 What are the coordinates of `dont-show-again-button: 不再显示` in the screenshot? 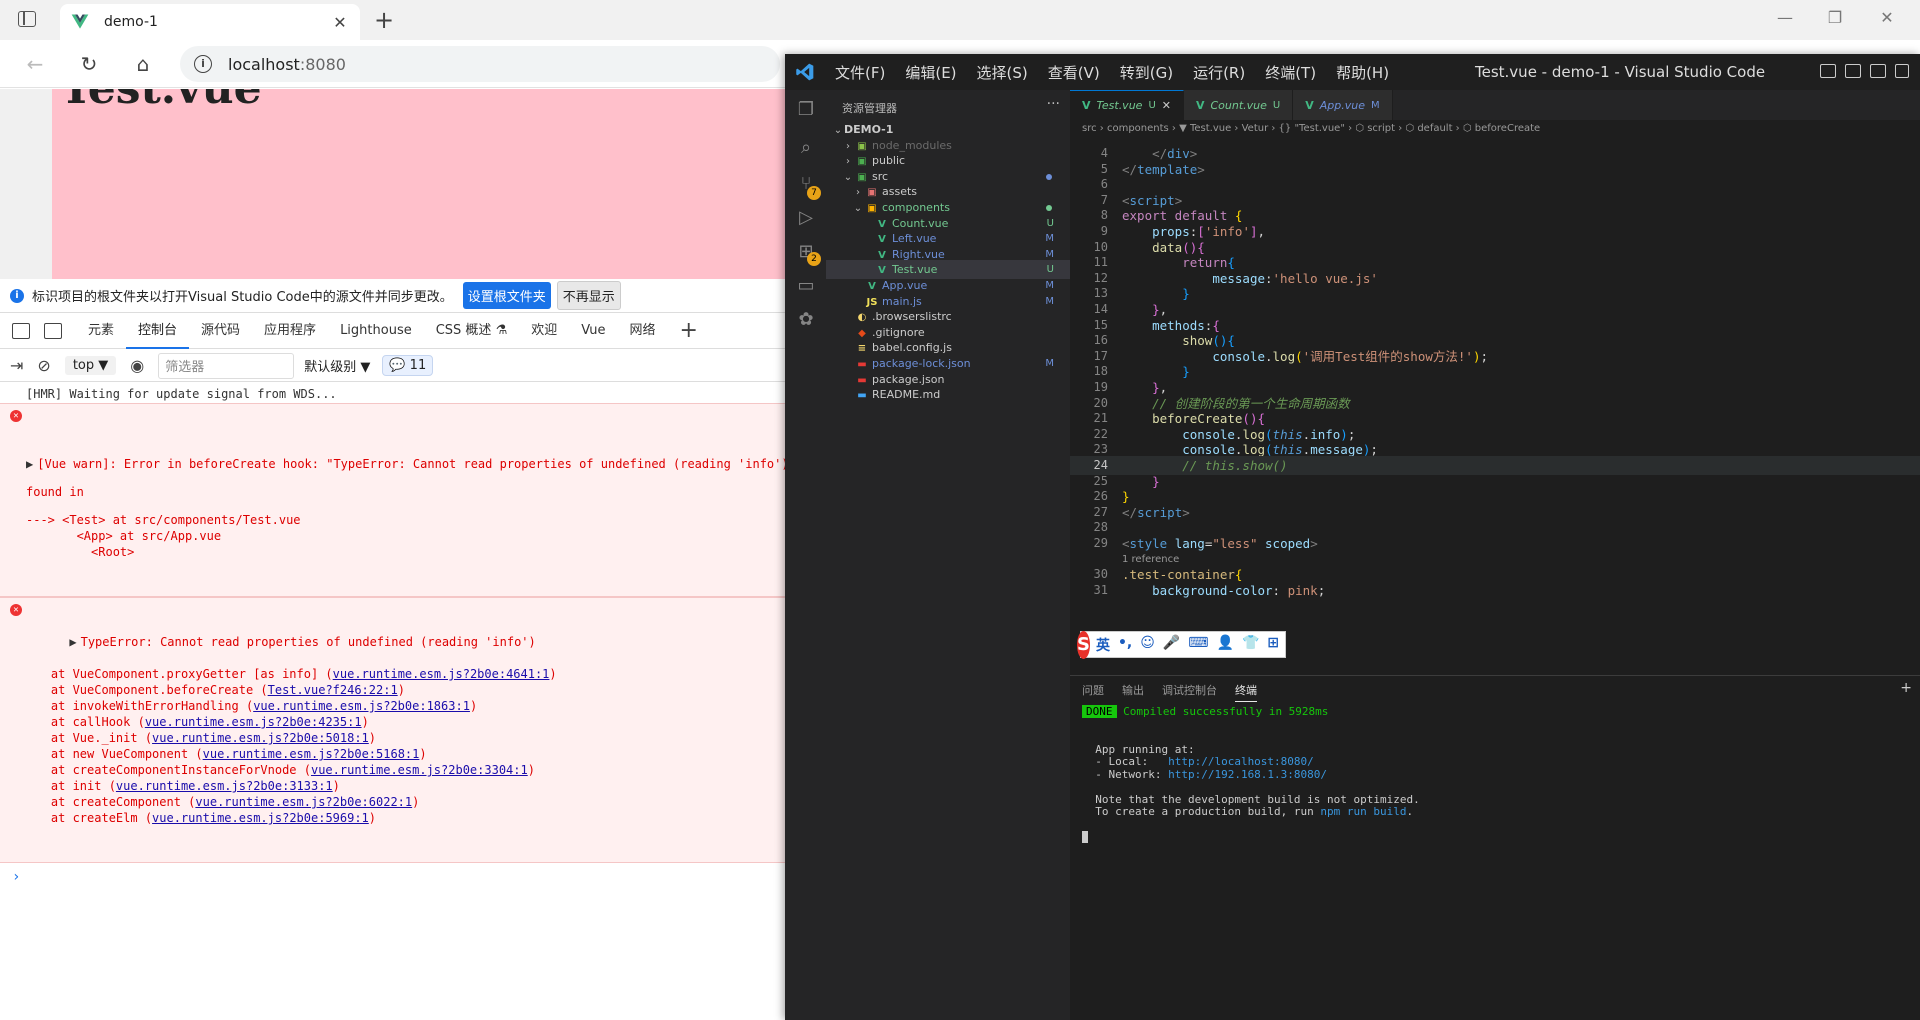 It's located at (588, 295).